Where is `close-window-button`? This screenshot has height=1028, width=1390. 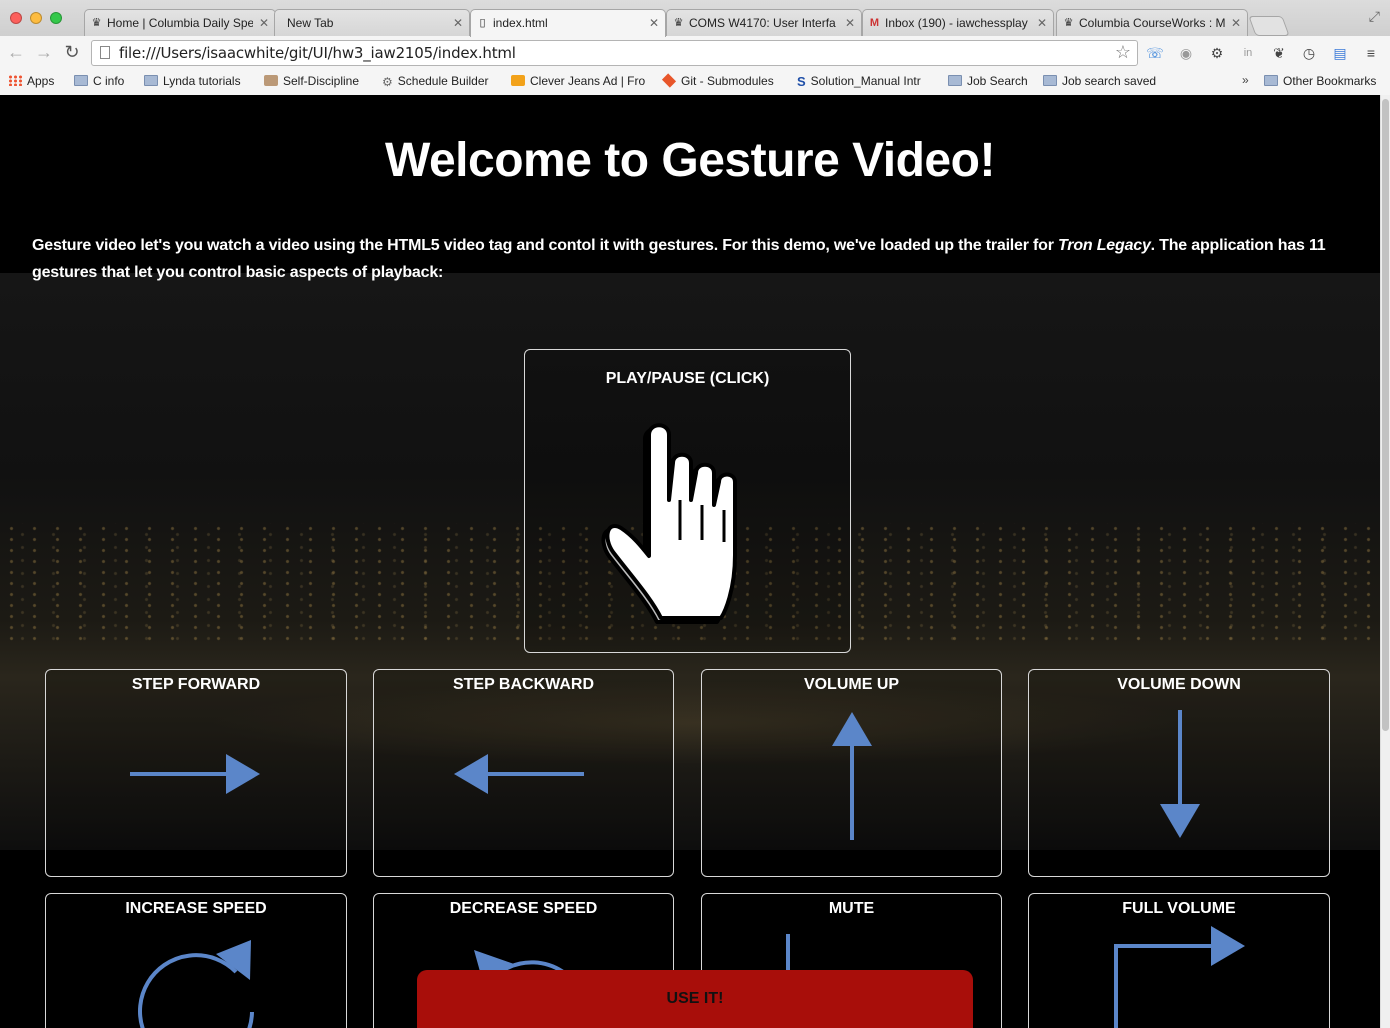
close-window-button is located at coordinates (16, 18).